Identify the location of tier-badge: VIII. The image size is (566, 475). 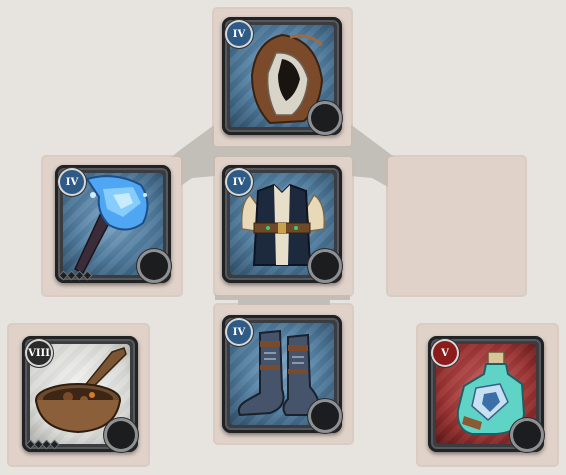
(39, 353).